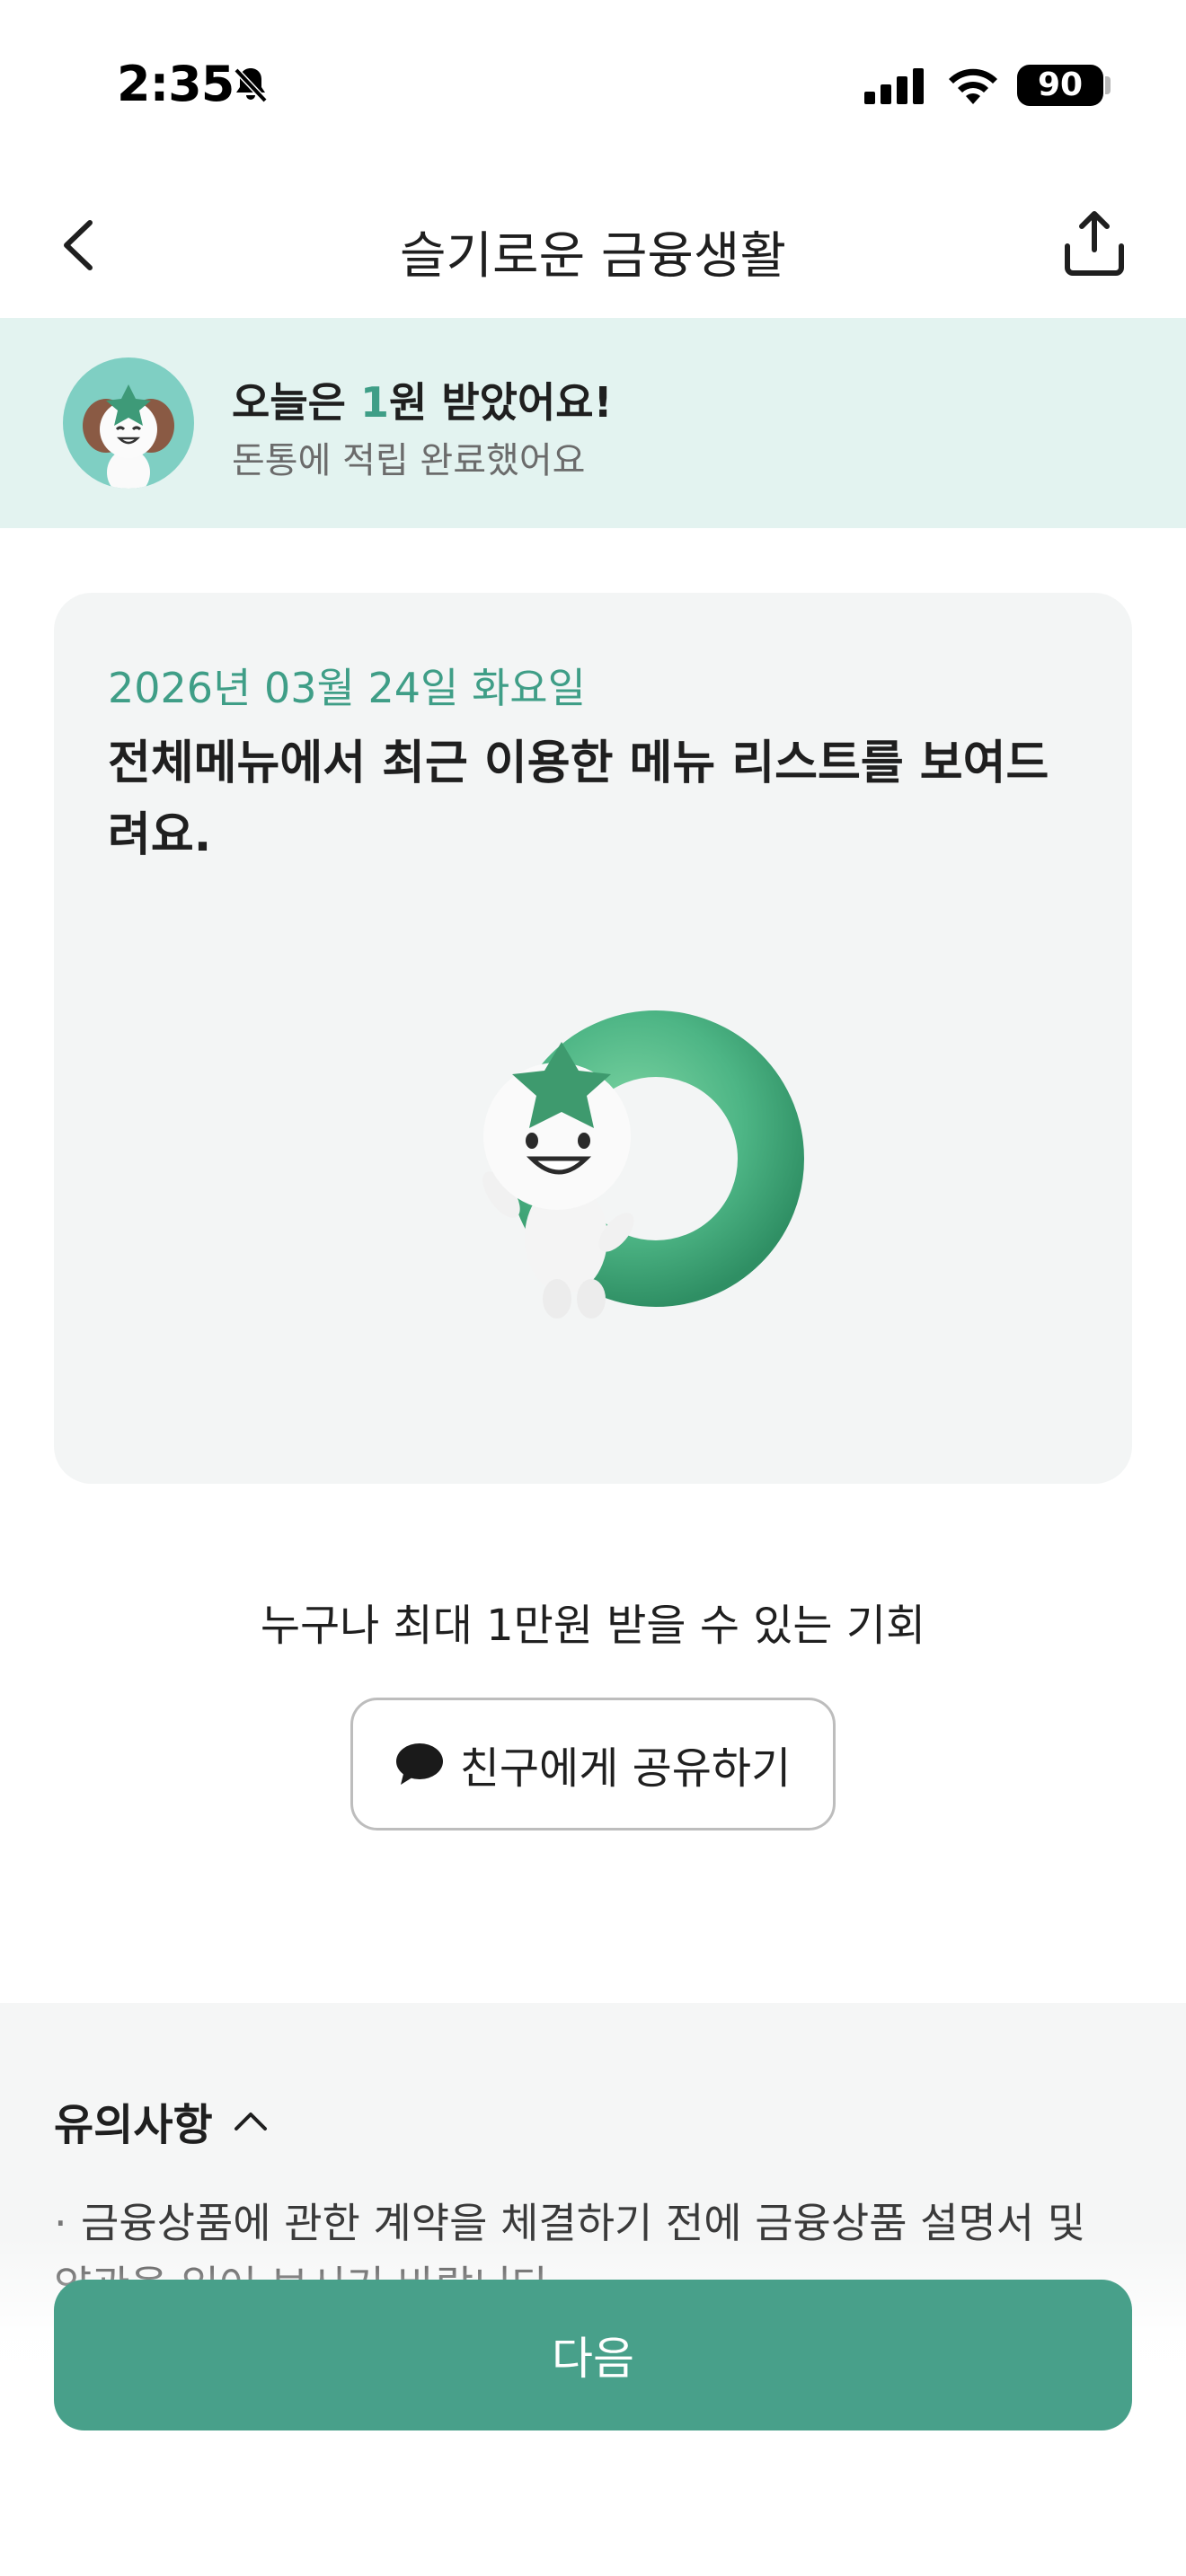  I want to click on share-to-friend-button: 친구에게 공유하기, so click(593, 1764).